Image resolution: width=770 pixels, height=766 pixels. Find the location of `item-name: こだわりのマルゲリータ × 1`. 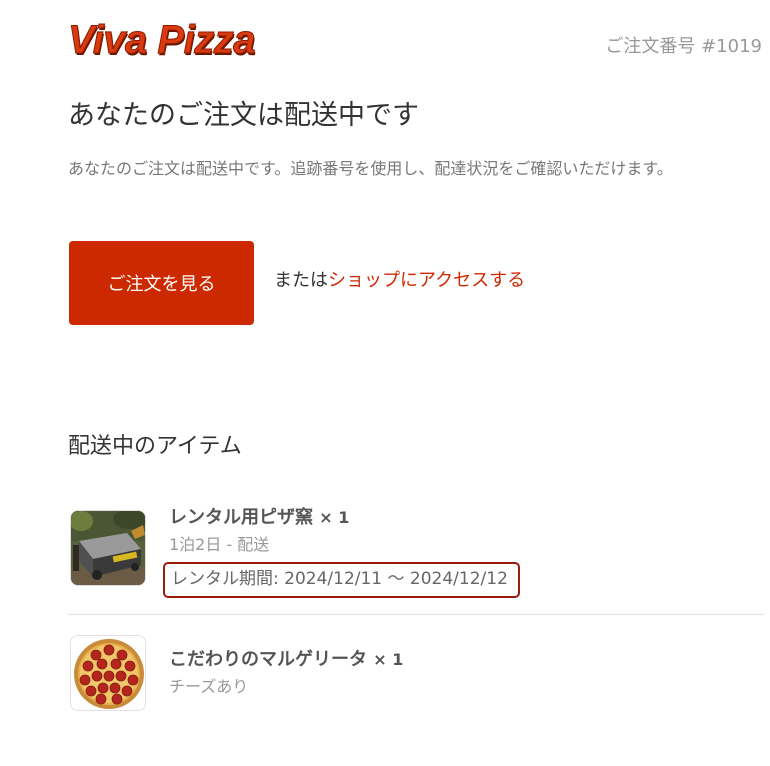

item-name: こだわりのマルゲリータ × 1 is located at coordinates (286, 660).